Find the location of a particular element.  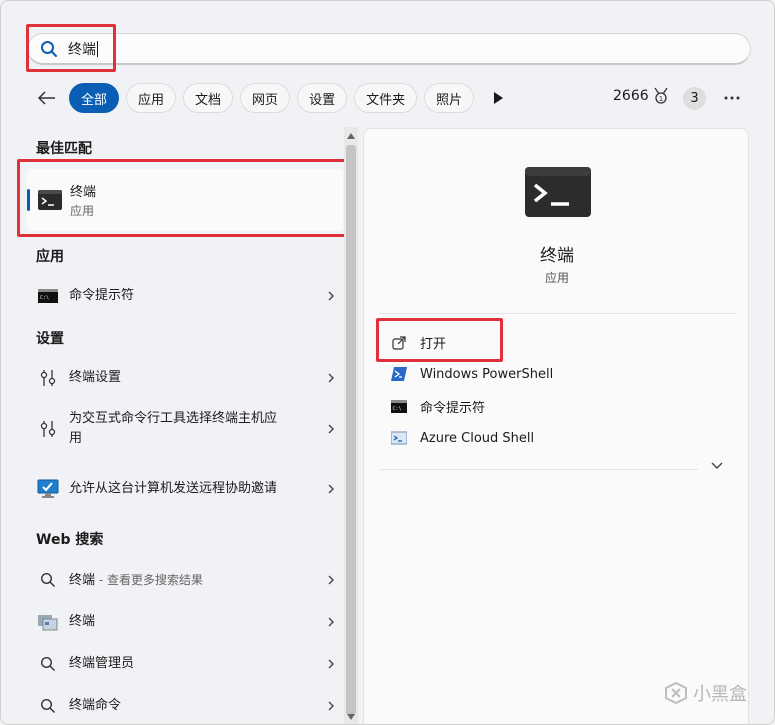

web-result-text: 终端 - 查看更多搜索结果 is located at coordinates (136, 580).